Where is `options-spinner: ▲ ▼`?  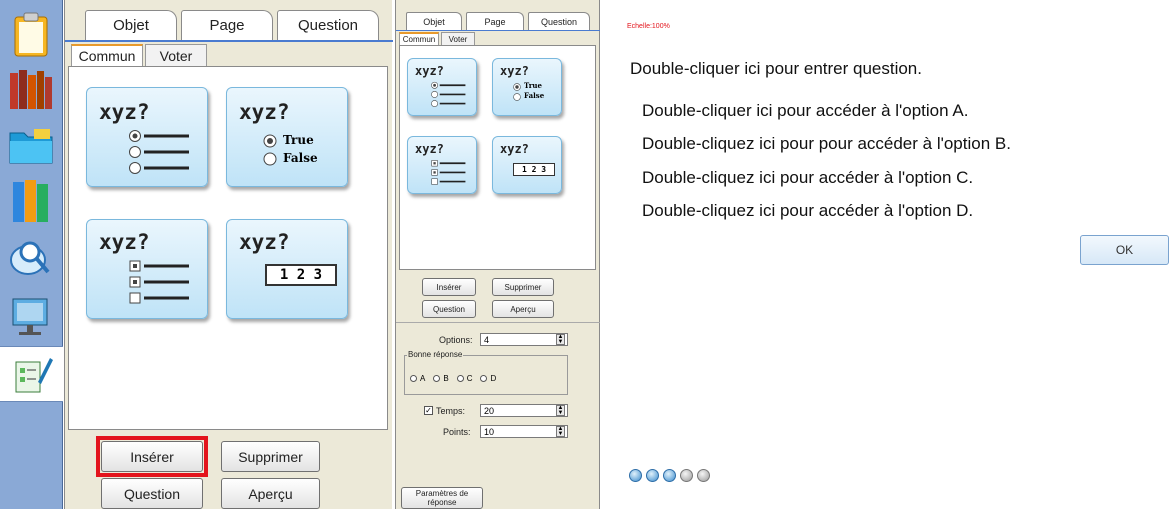 options-spinner: ▲ ▼ is located at coordinates (560, 339).